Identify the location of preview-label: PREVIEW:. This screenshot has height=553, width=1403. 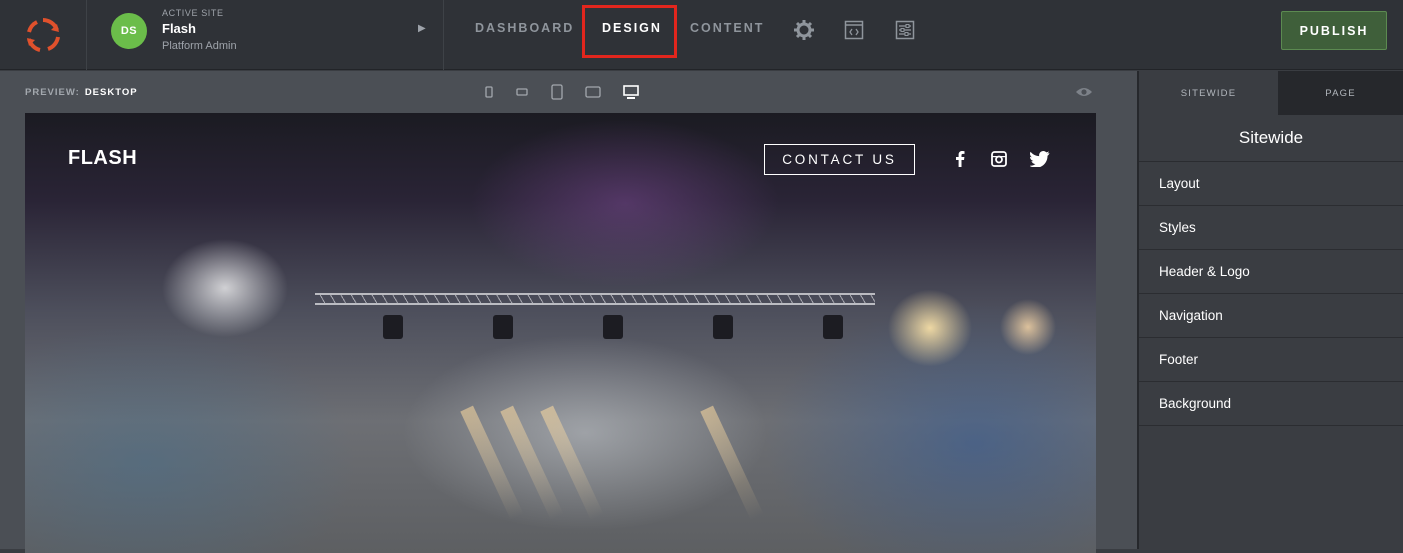
(52, 92).